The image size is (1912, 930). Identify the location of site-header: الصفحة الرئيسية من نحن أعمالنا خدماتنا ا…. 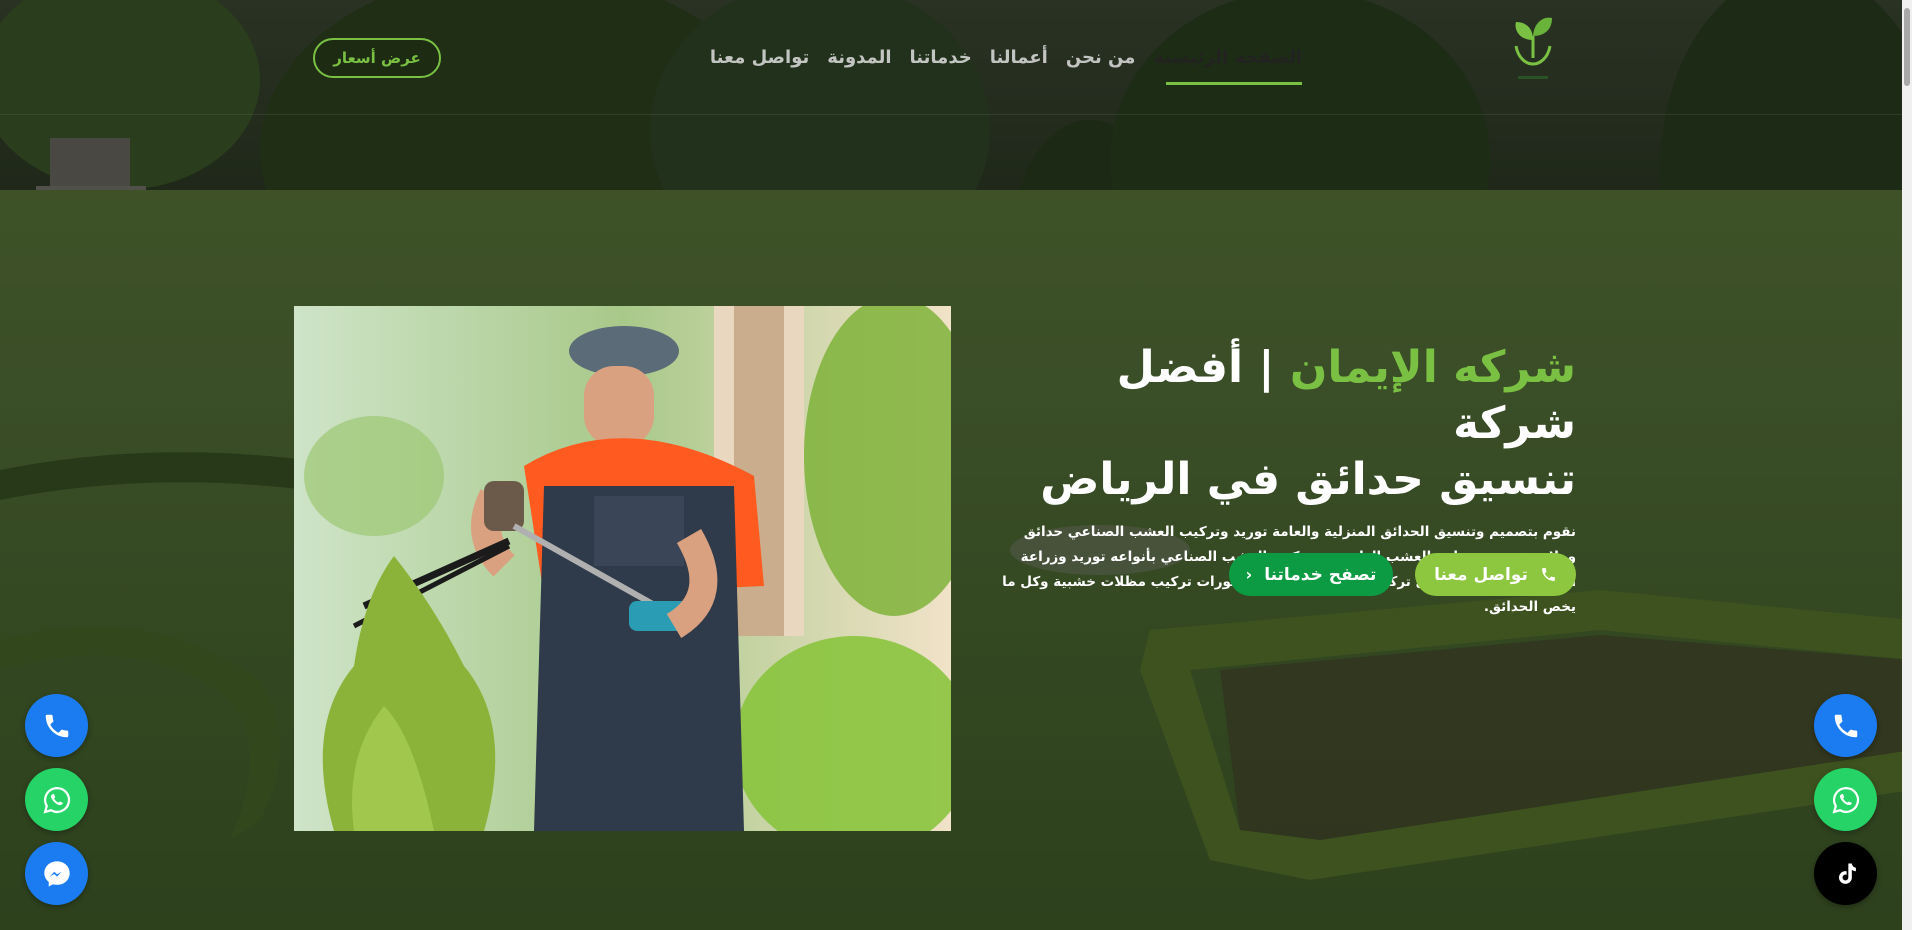
(956, 57).